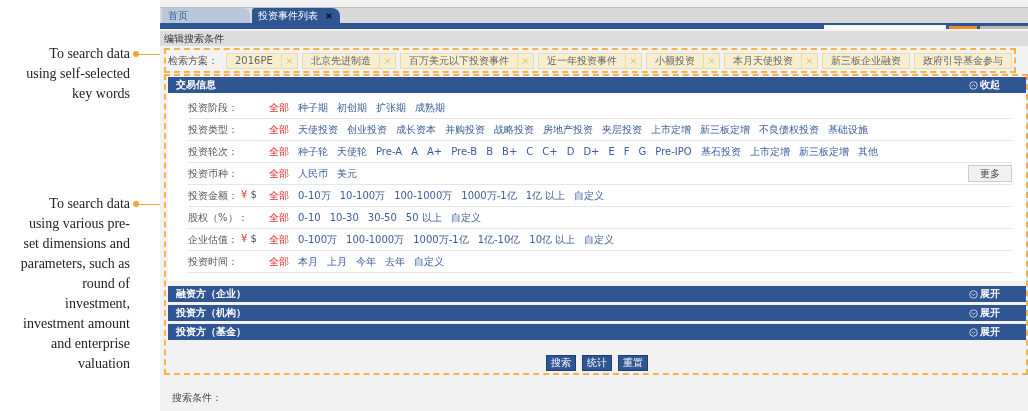 The width and height of the screenshot is (1028, 411). Describe the element at coordinates (597, 332) in the screenshot. I see `panel-header: 投资方（基金） 展开` at that location.